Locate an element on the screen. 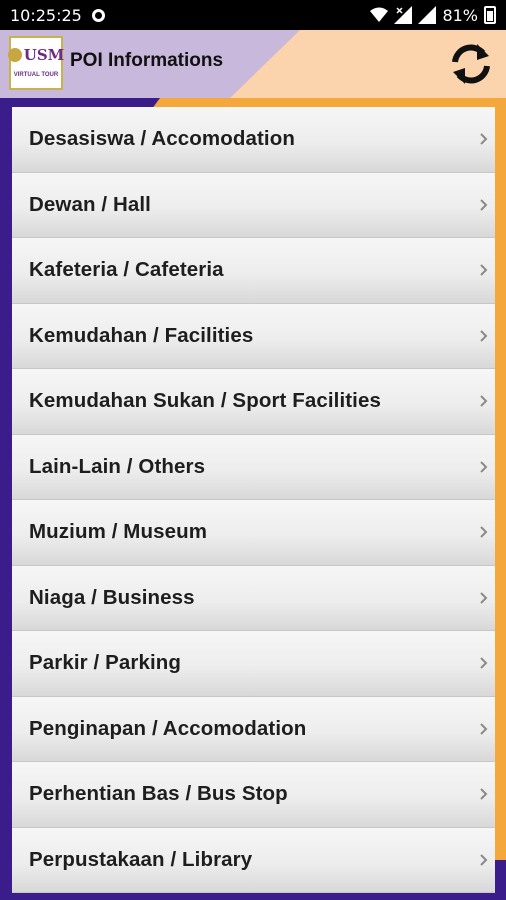 The height and width of the screenshot is (900, 506). list-item: Lain-Lain / Others is located at coordinates (253, 467).